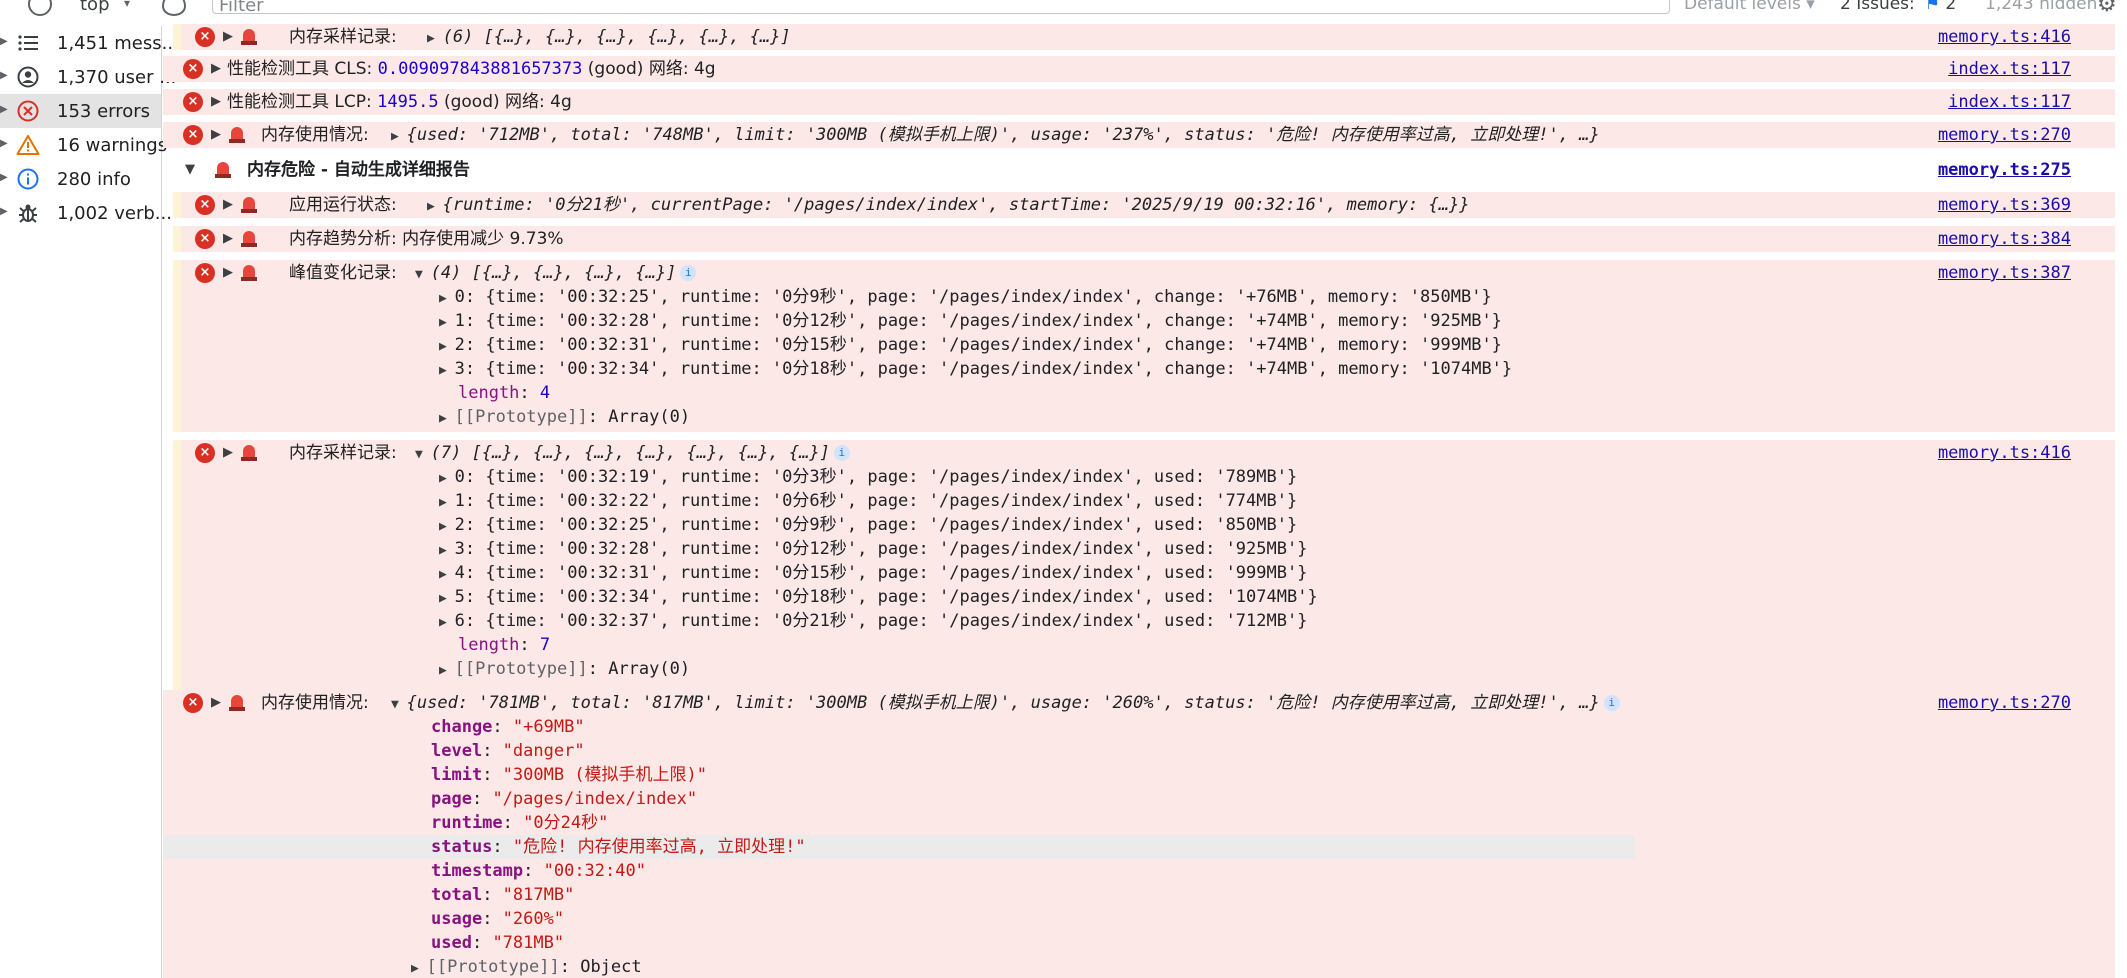 This screenshot has height=978, width=2127. What do you see at coordinates (80, 179) in the screenshot?
I see `sidebar-item-info: ▶ 280 info` at bounding box center [80, 179].